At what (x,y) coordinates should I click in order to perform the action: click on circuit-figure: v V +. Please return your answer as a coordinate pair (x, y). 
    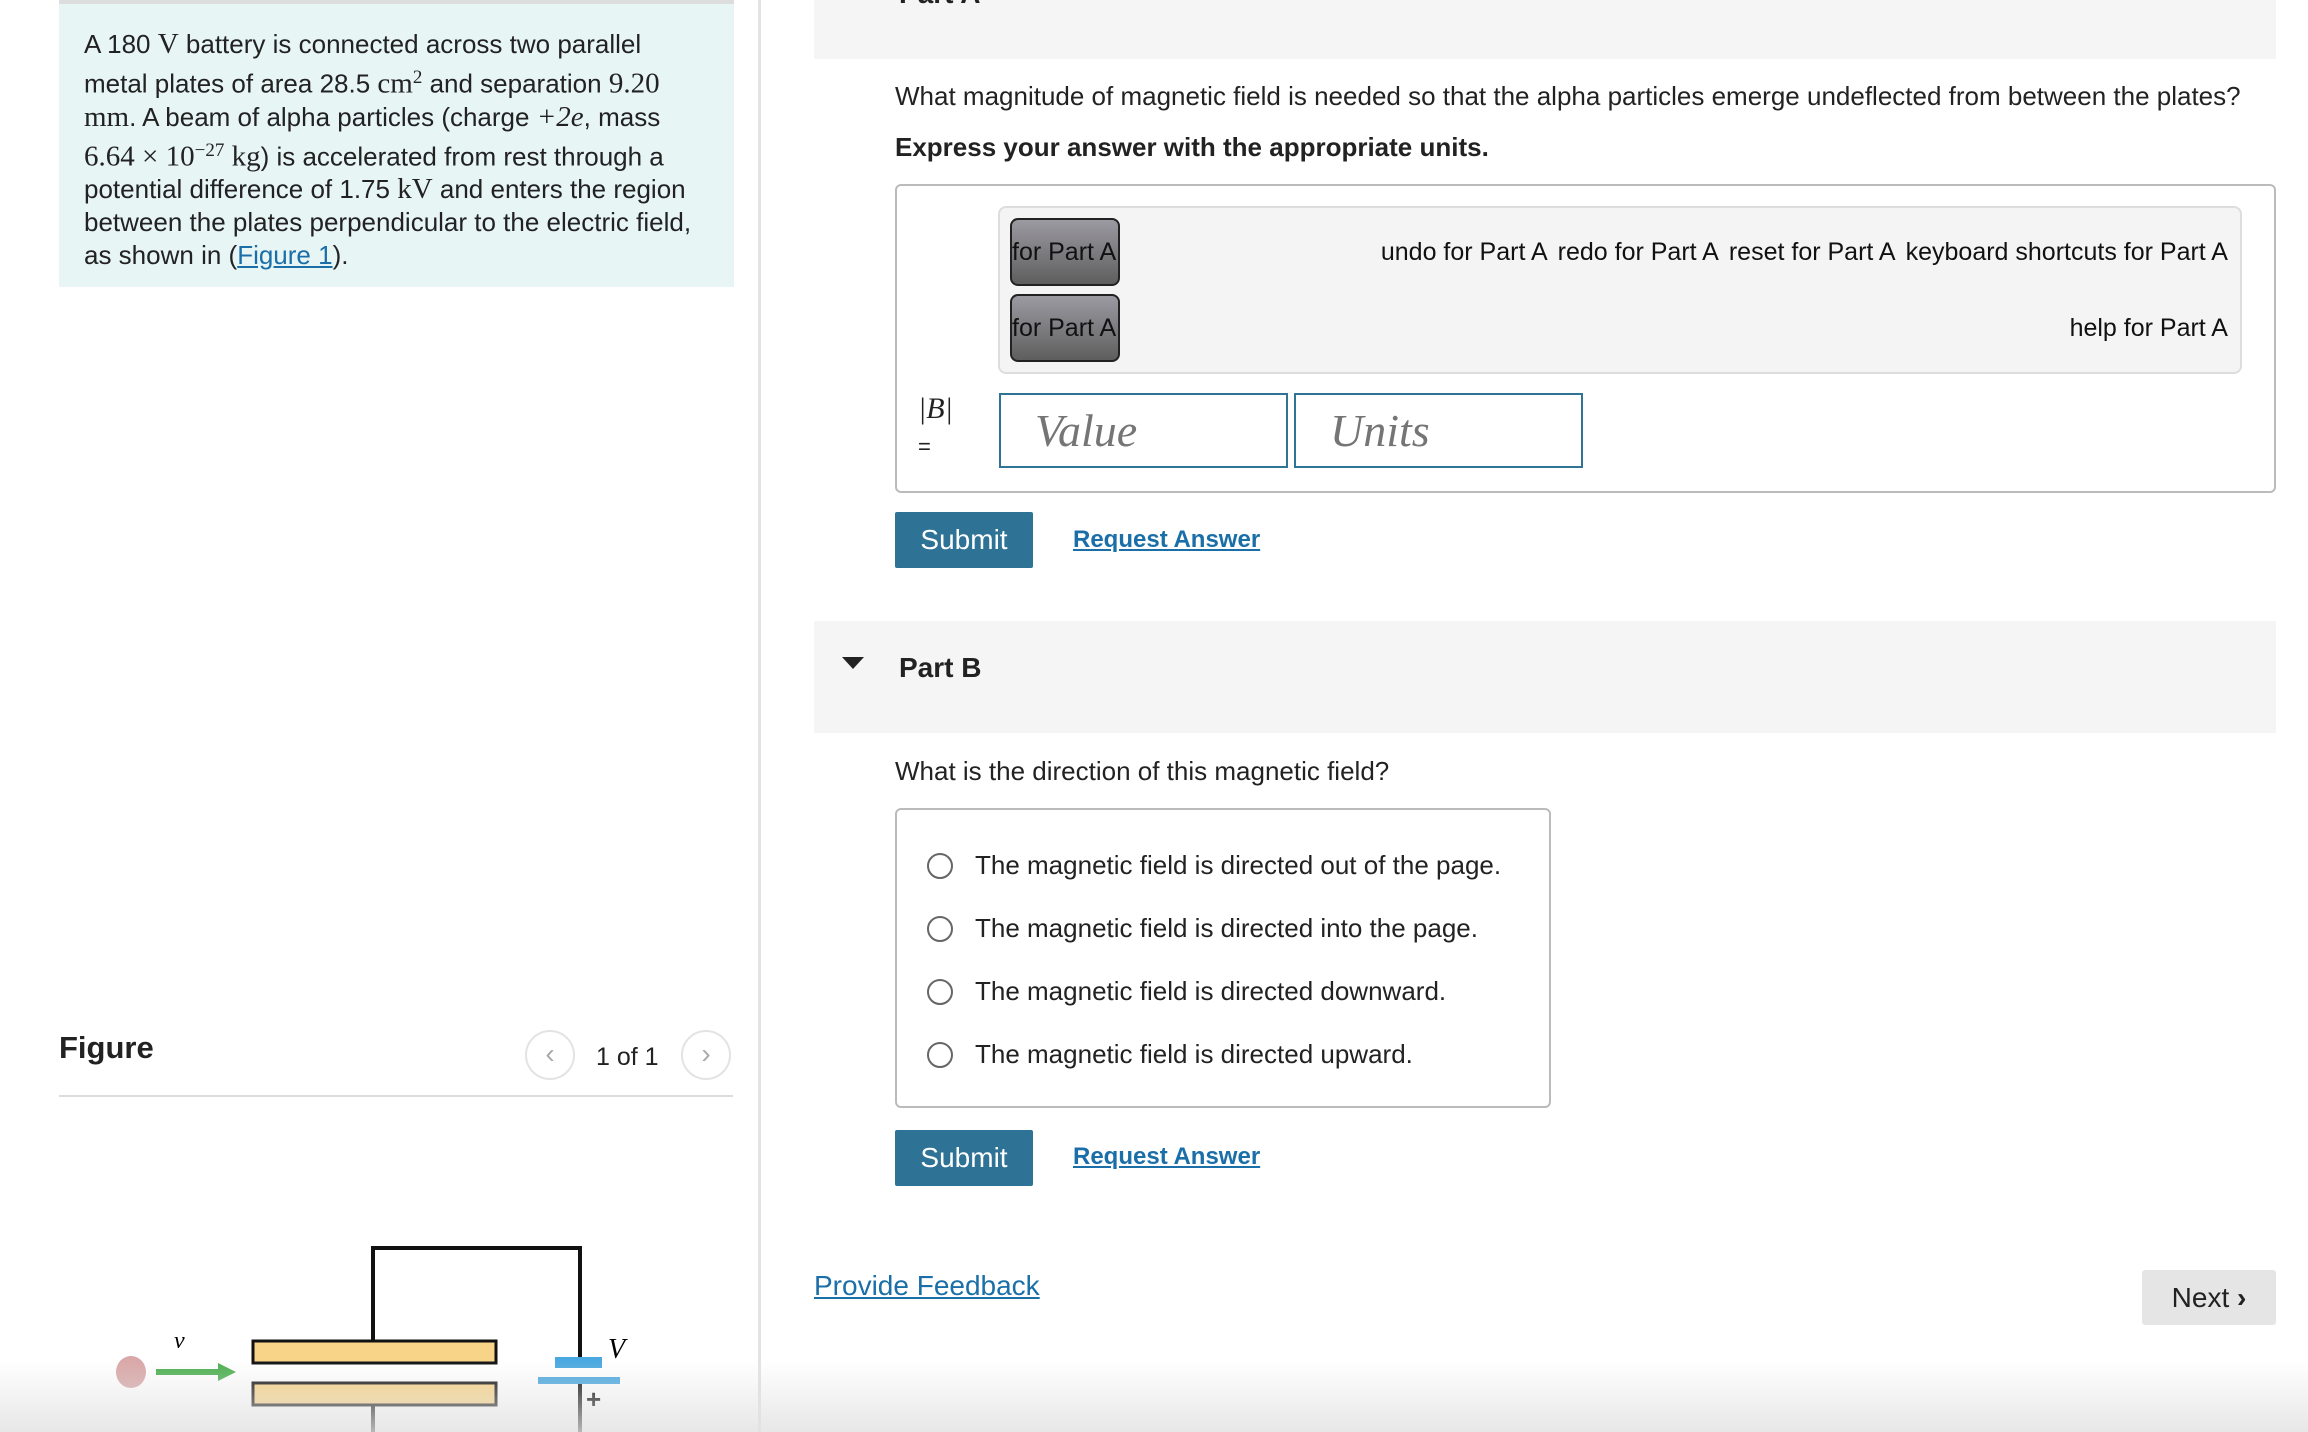
    Looking at the image, I should click on (372, 1339).